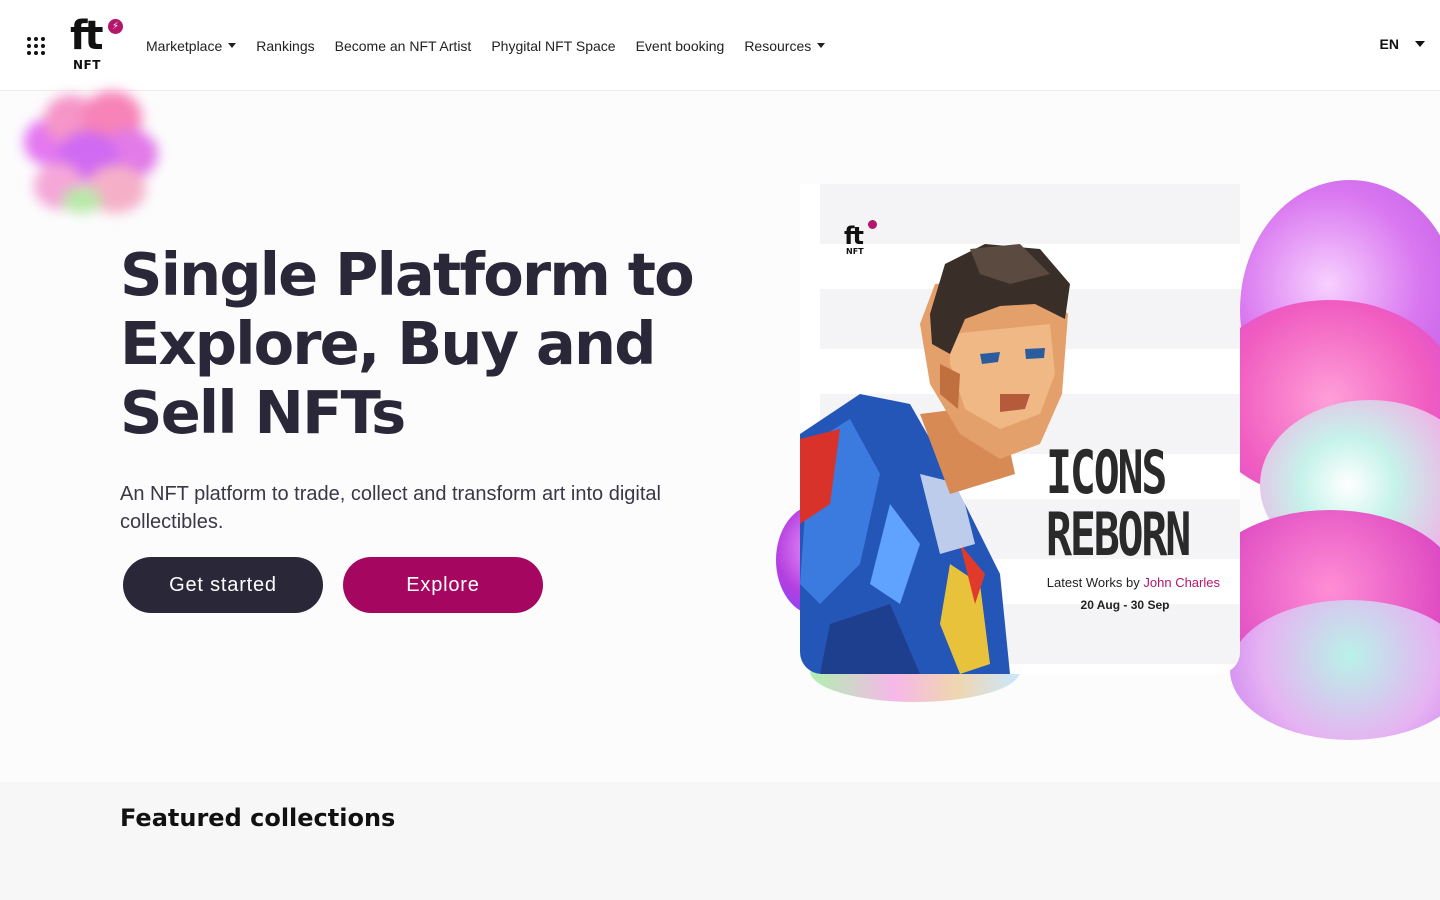 The height and width of the screenshot is (900, 1440). I want to click on nav-event-booking-label: Event booking, so click(680, 45).